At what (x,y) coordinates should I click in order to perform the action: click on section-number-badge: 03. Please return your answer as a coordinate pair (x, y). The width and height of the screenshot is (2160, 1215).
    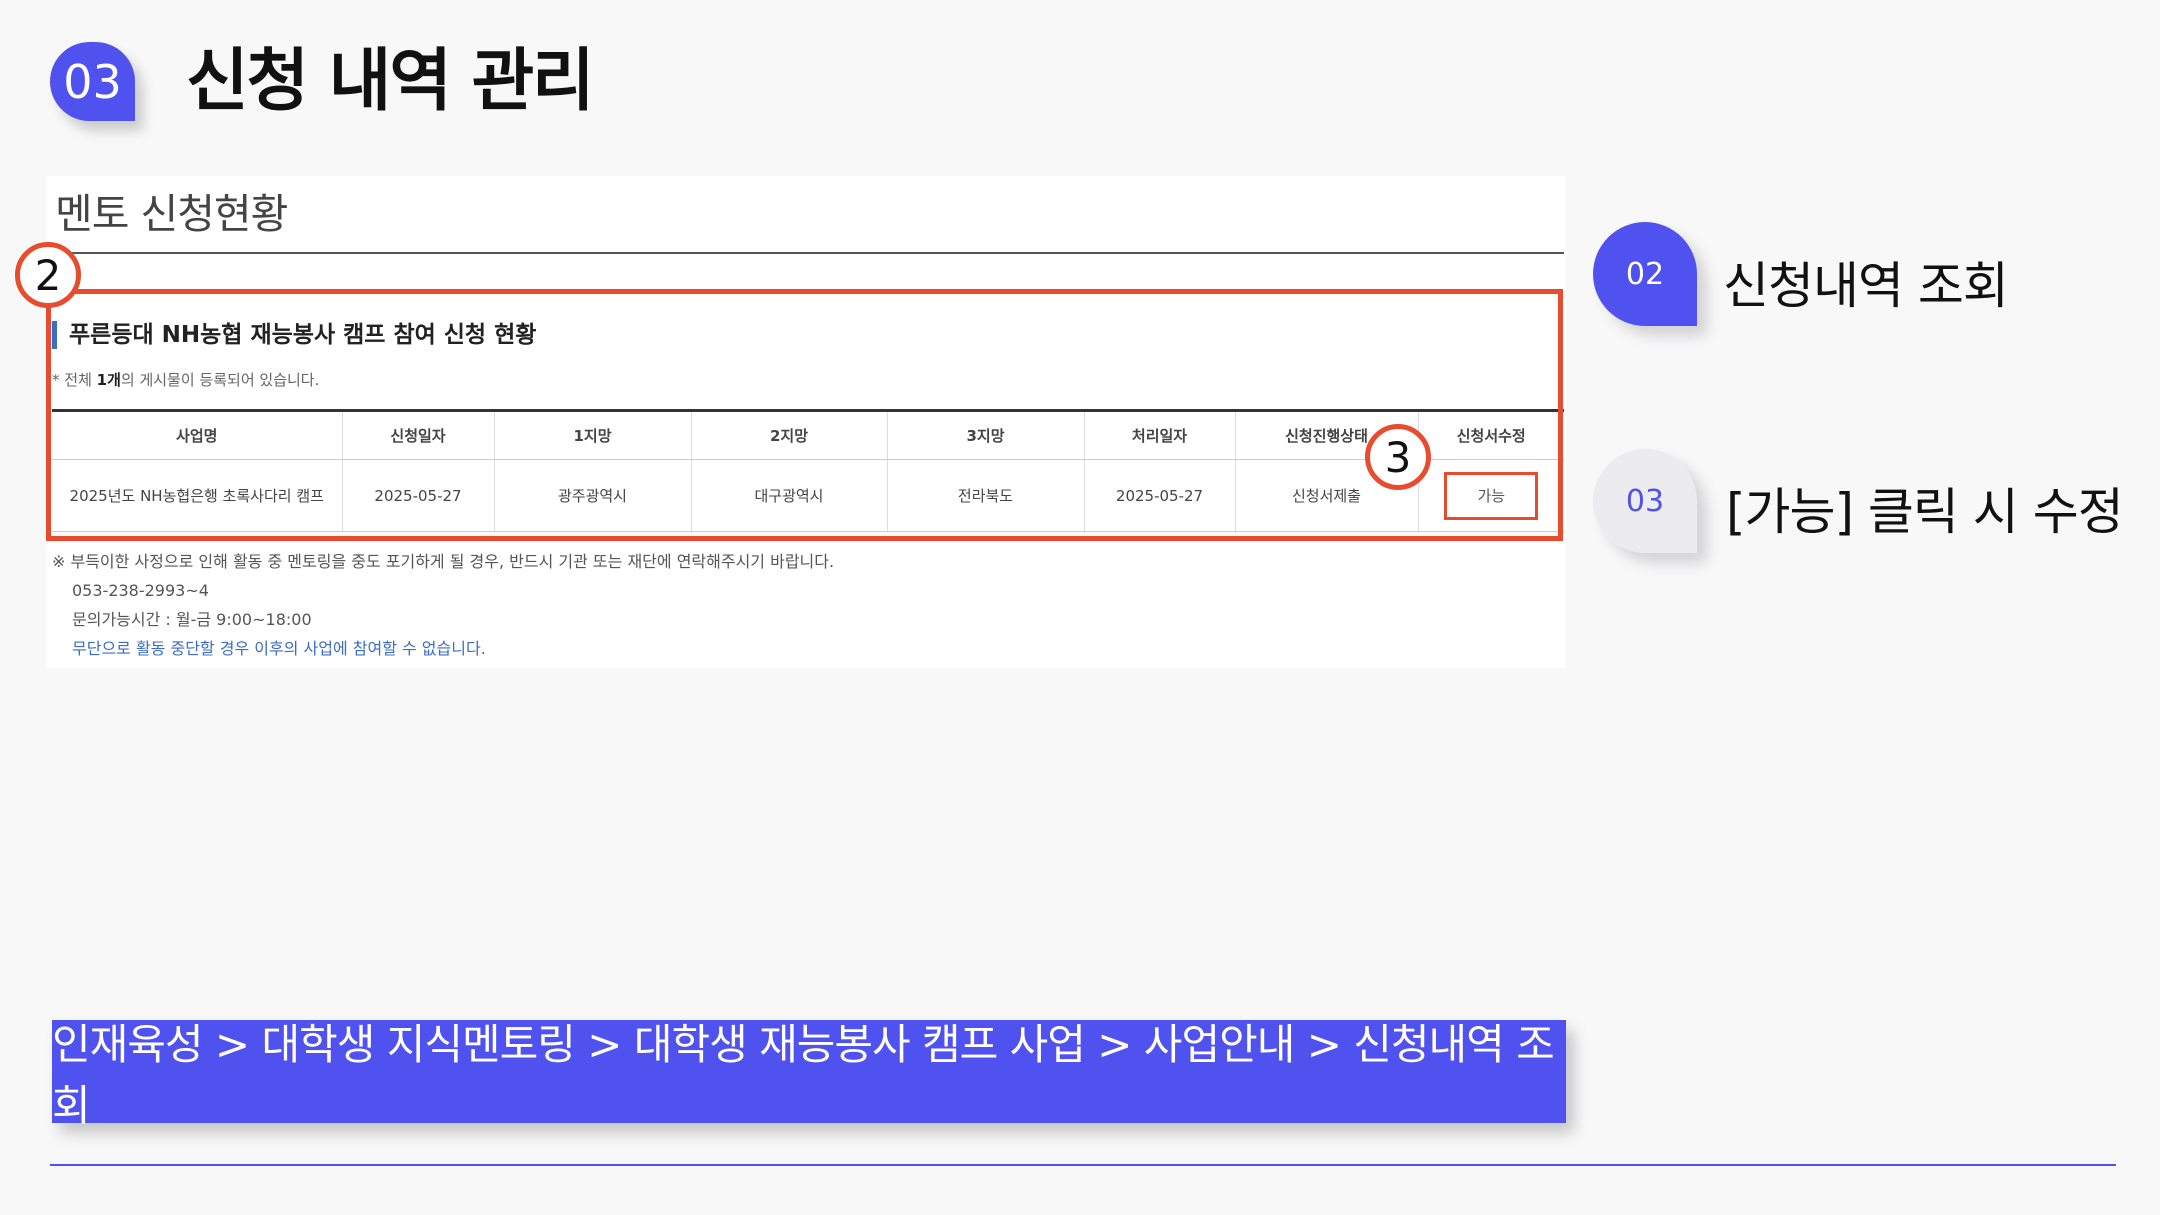
    Looking at the image, I should click on (92, 81).